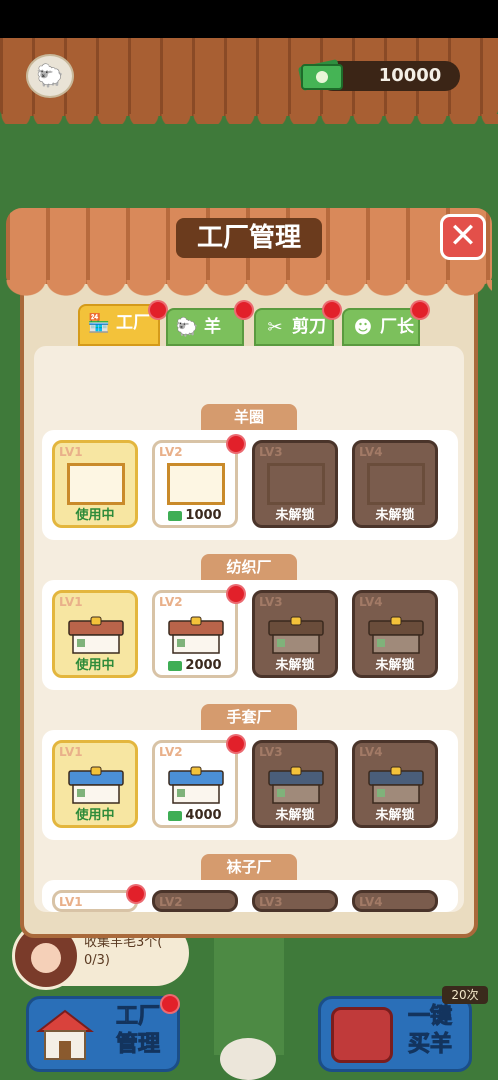 Image resolution: width=498 pixels, height=1080 pixels. Describe the element at coordinates (362, 1035) in the screenshot. I see `tv-icon` at that location.